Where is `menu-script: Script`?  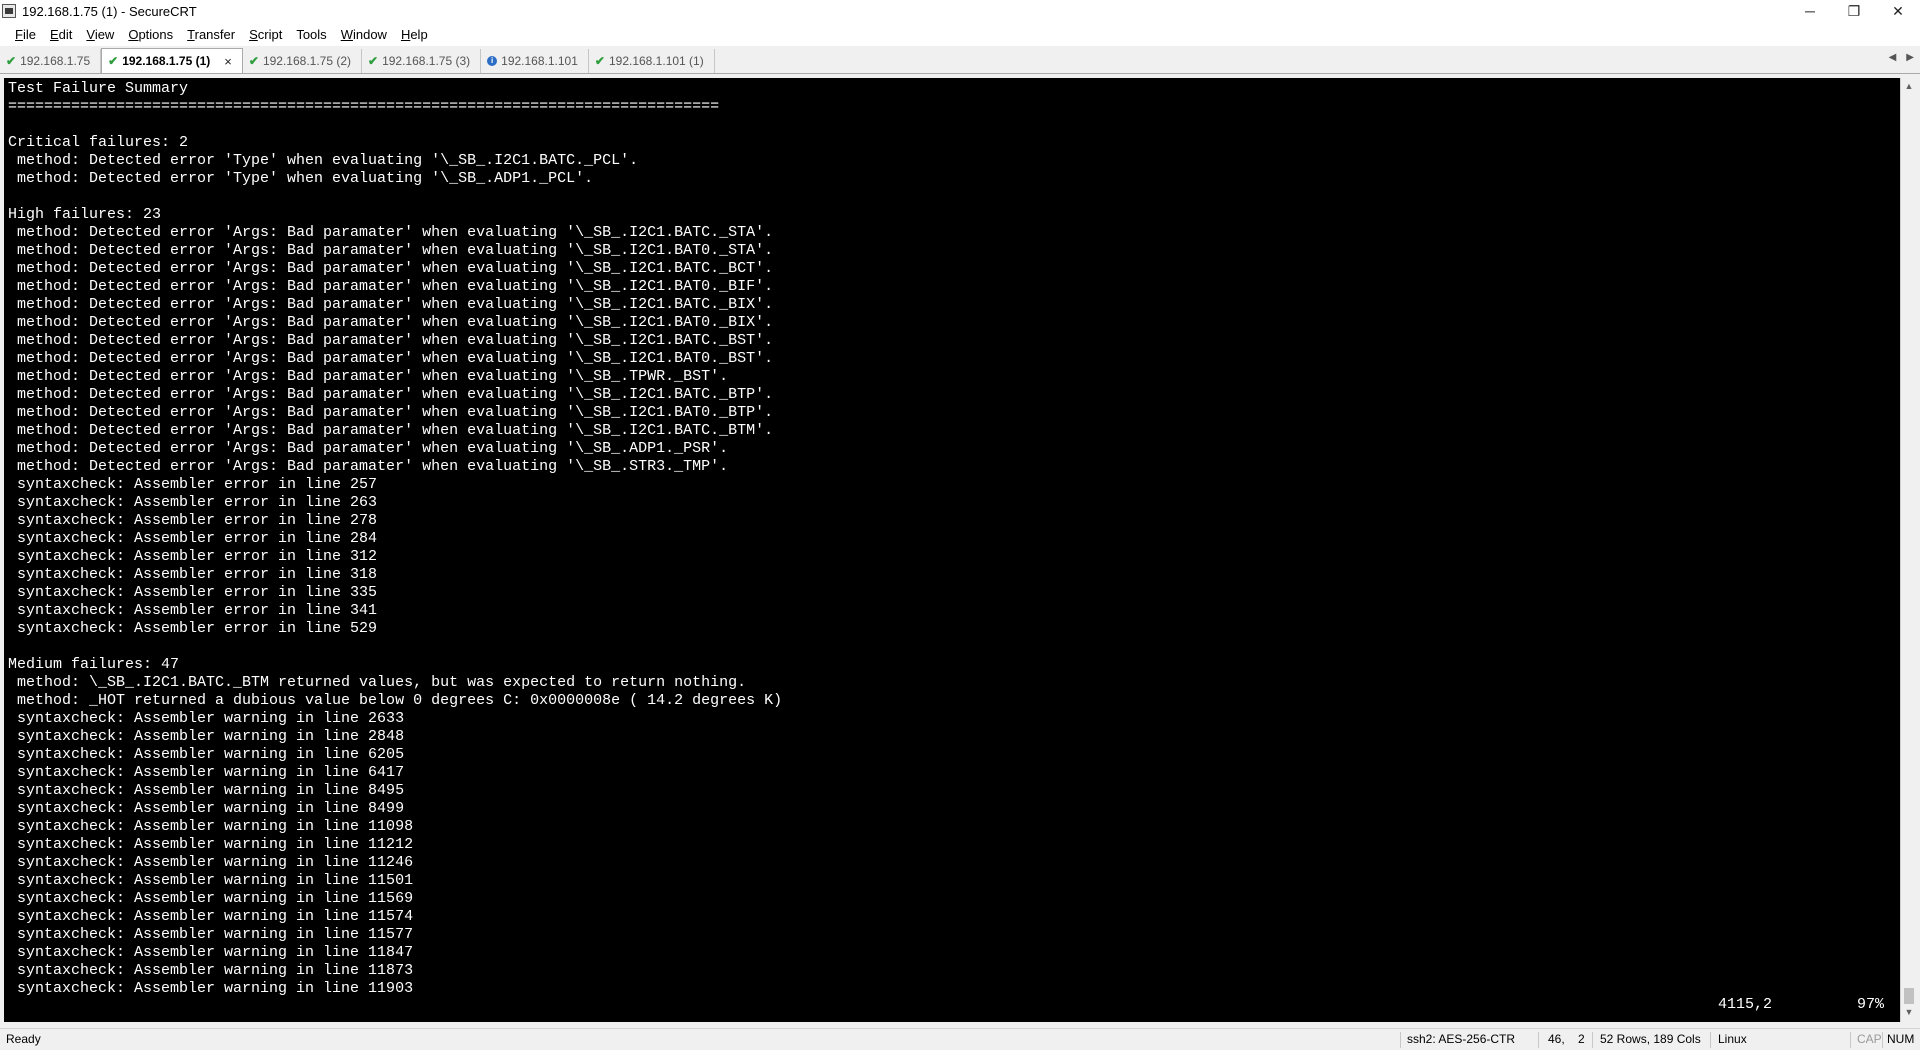 menu-script: Script is located at coordinates (265, 34).